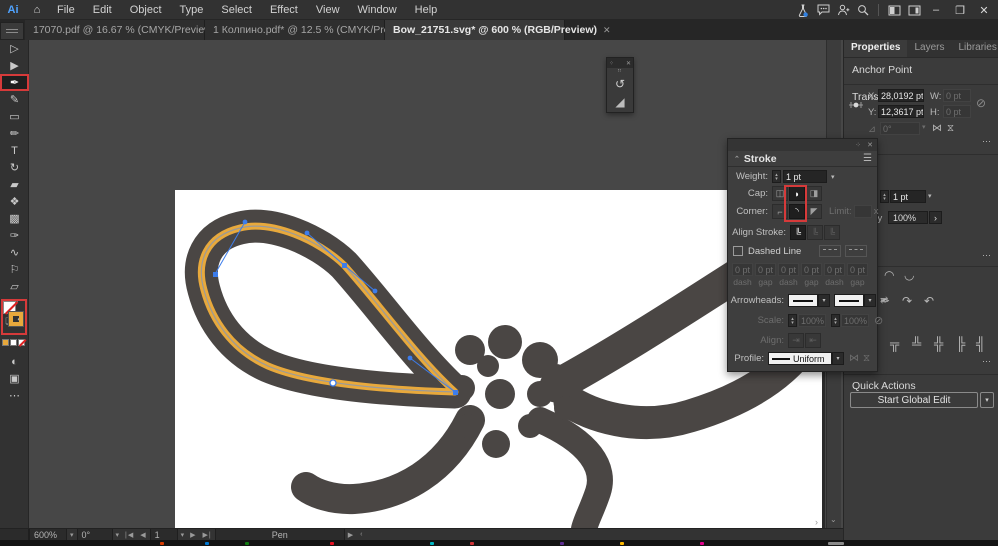 The width and height of the screenshot is (998, 546). Describe the element at coordinates (814, 193) in the screenshot. I see `projecting-cap-button: ◨` at that location.